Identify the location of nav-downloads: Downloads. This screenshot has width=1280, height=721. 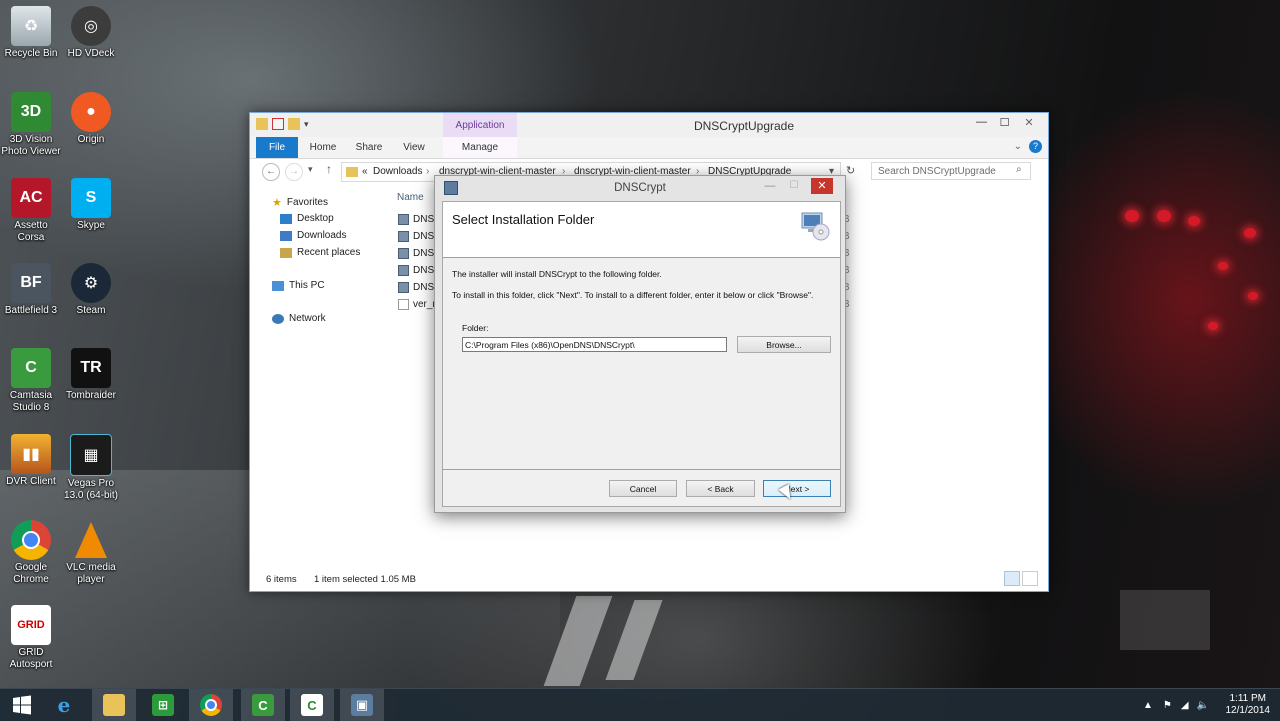
(313, 235).